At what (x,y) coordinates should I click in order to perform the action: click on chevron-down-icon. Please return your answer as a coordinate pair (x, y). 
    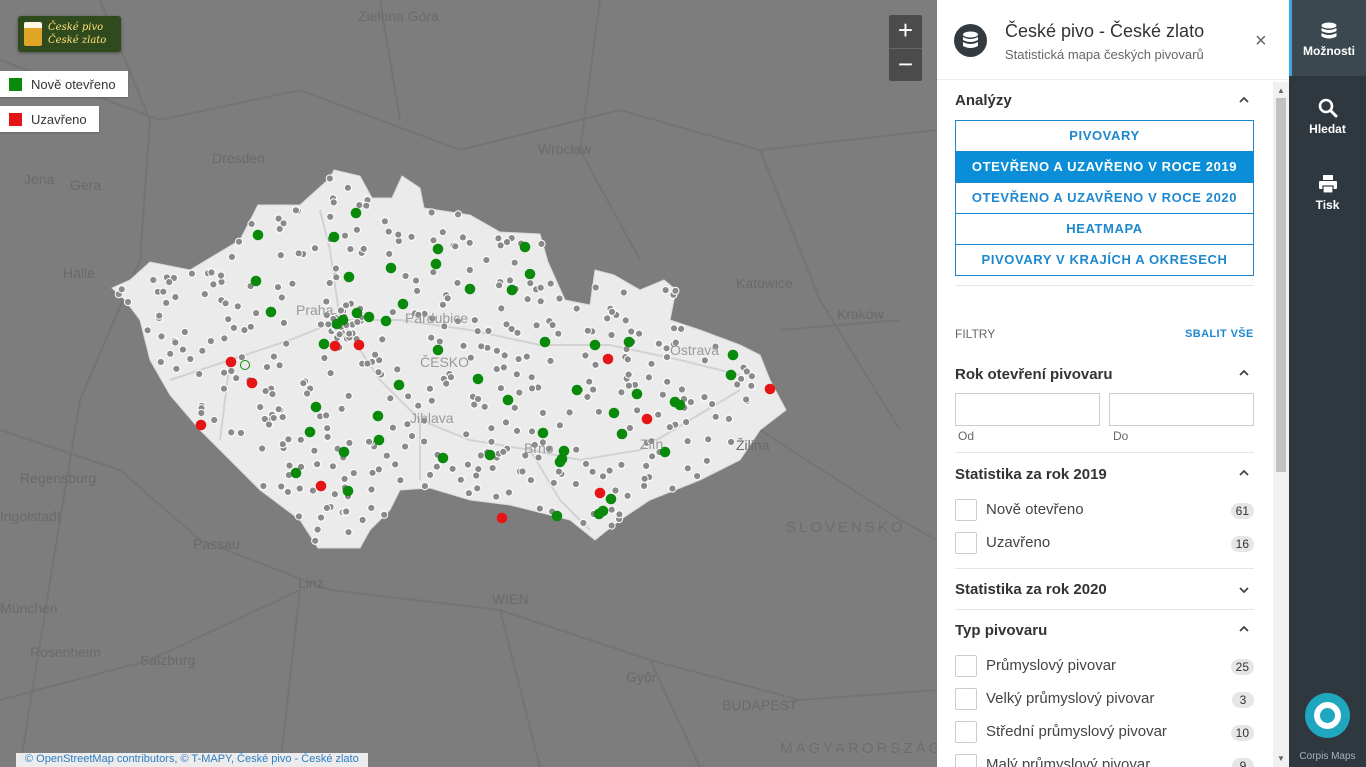
    Looking at the image, I should click on (1244, 590).